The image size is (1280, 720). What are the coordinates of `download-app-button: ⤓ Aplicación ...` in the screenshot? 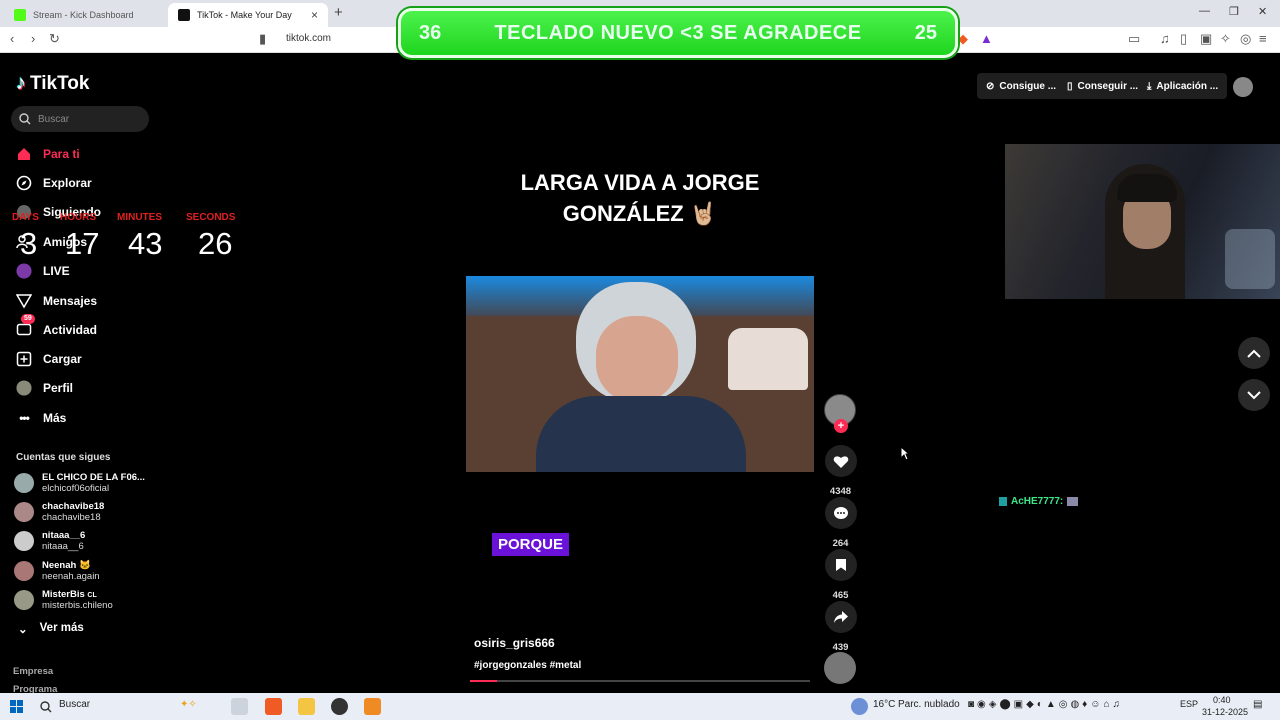 It's located at (1183, 86).